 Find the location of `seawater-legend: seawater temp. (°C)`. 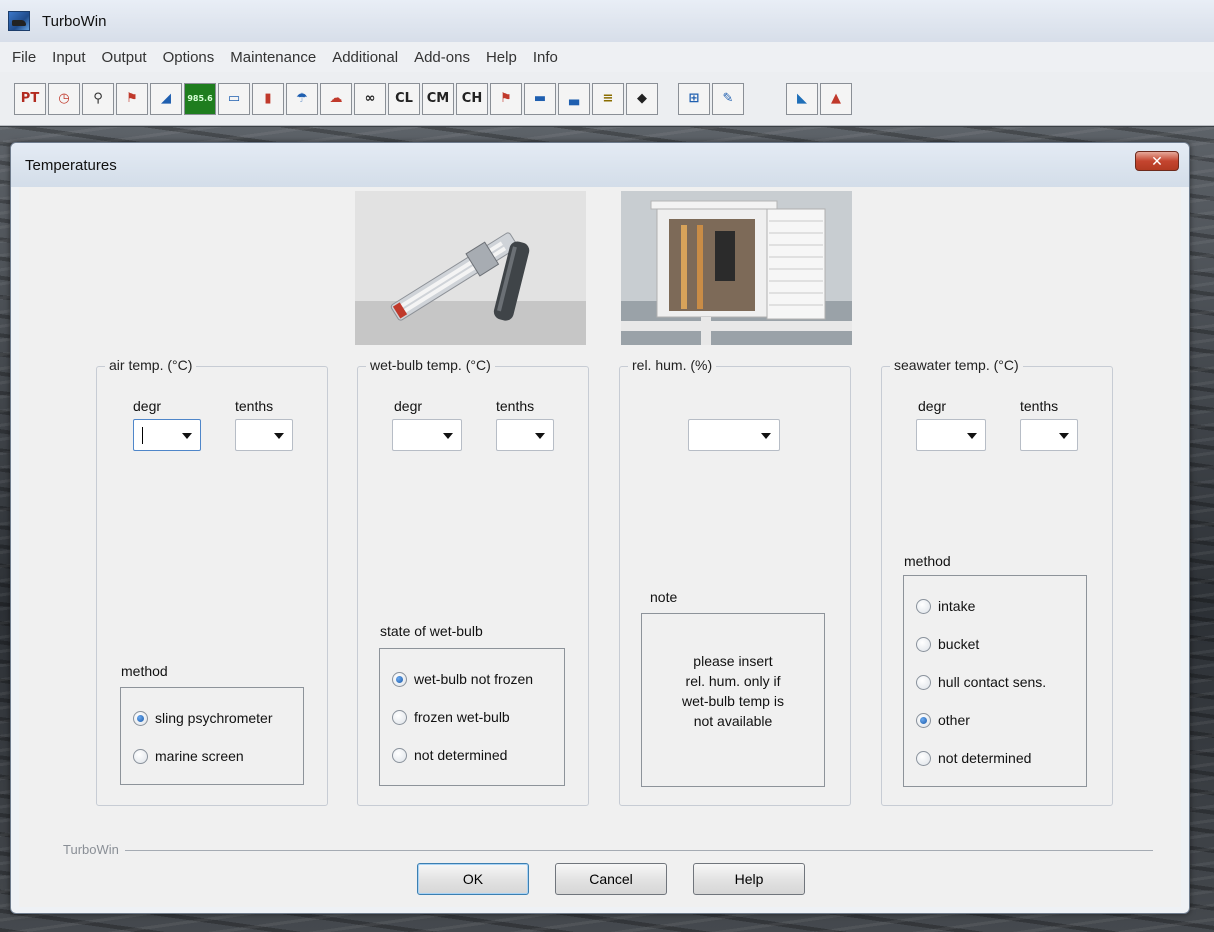

seawater-legend: seawater temp. (°C) is located at coordinates (956, 365).